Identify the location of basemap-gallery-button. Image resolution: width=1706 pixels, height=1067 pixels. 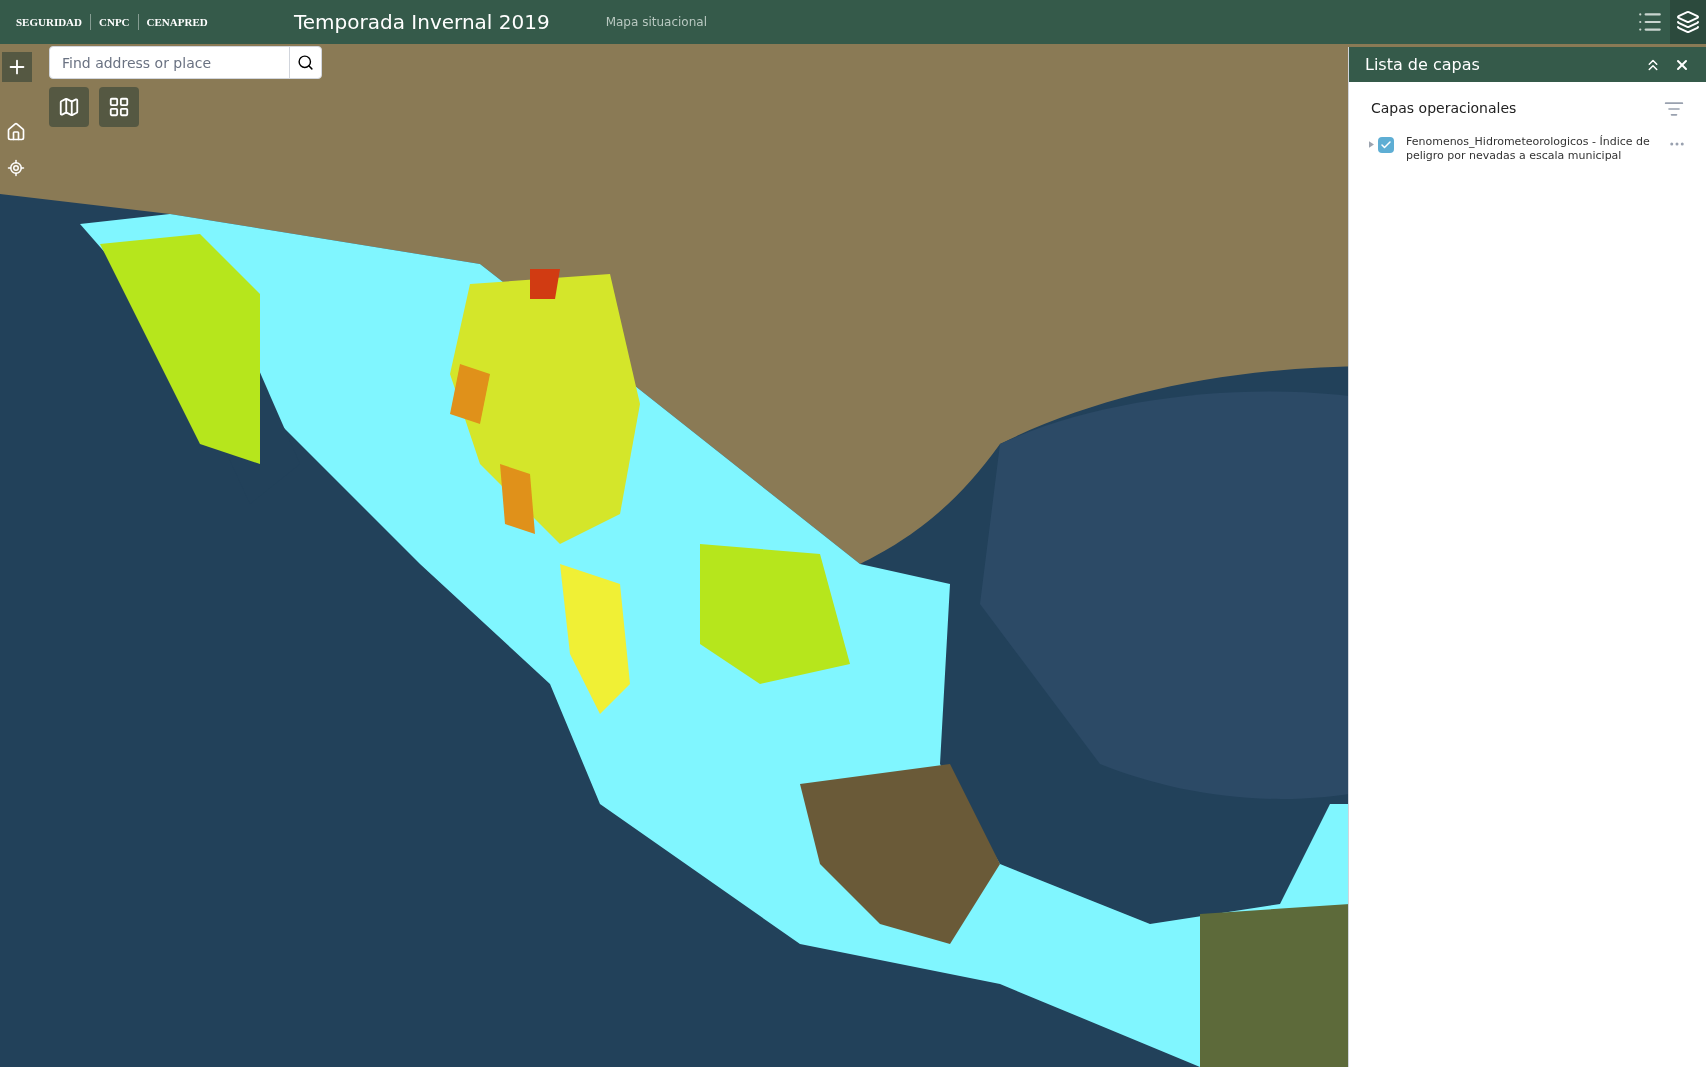
(119, 107).